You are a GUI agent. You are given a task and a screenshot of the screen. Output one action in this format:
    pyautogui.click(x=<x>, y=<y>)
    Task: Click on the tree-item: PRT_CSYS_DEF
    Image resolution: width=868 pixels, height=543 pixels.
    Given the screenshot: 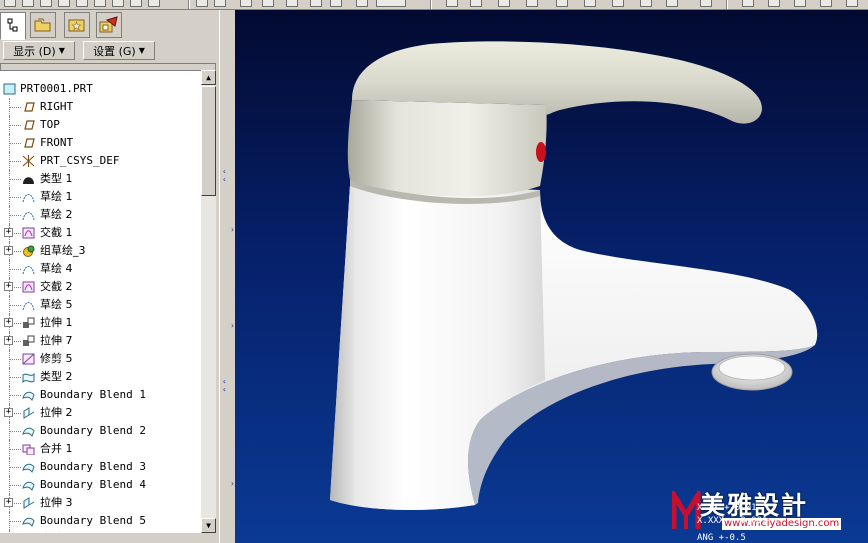 What is the action you would take?
    pyautogui.click(x=100, y=161)
    